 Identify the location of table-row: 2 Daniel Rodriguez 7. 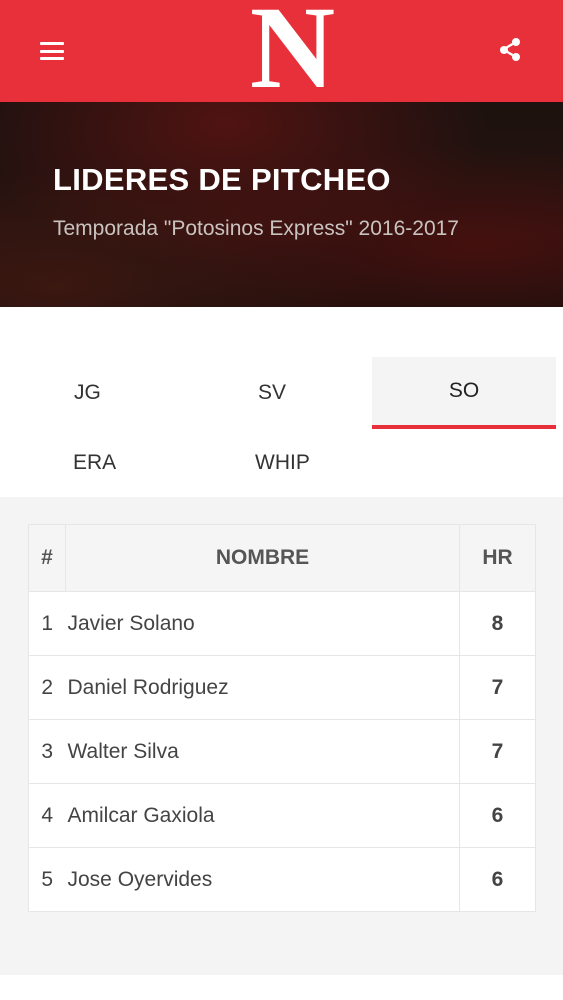
(282, 687).